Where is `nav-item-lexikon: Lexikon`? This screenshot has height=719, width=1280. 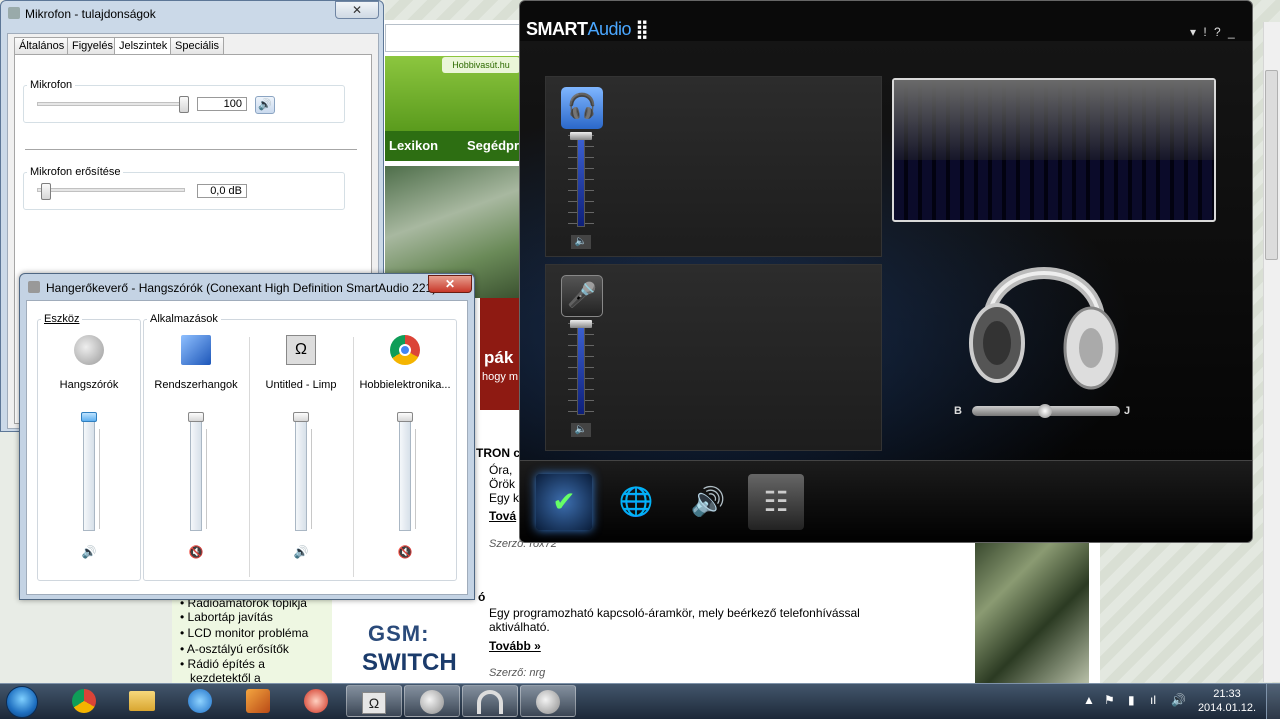
nav-item-lexikon: Lexikon is located at coordinates (413, 146).